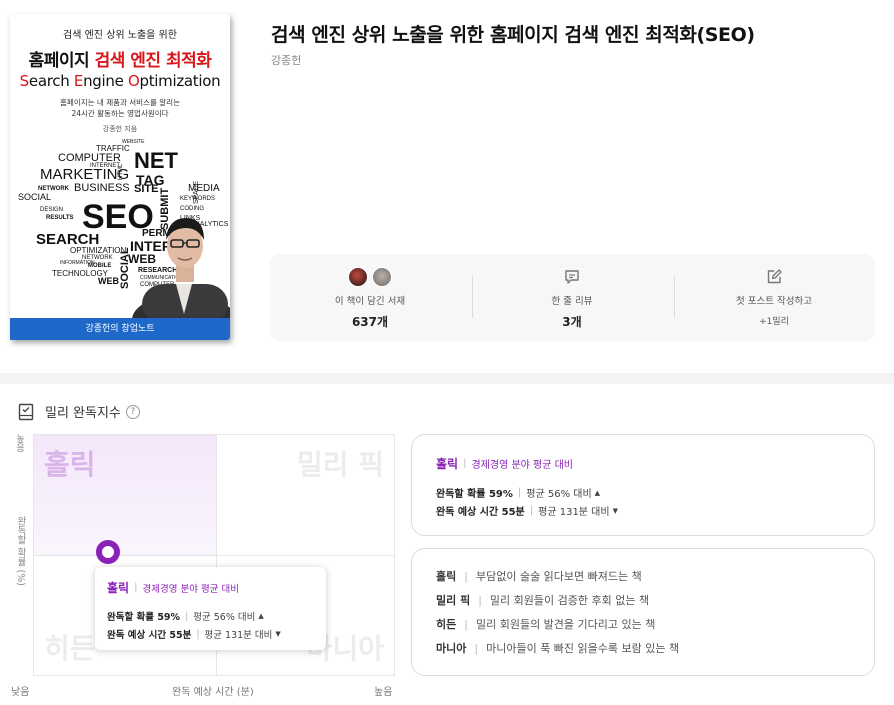 The height and width of the screenshot is (705, 894). What do you see at coordinates (26, 411) in the screenshot?
I see `book-check-icon` at bounding box center [26, 411].